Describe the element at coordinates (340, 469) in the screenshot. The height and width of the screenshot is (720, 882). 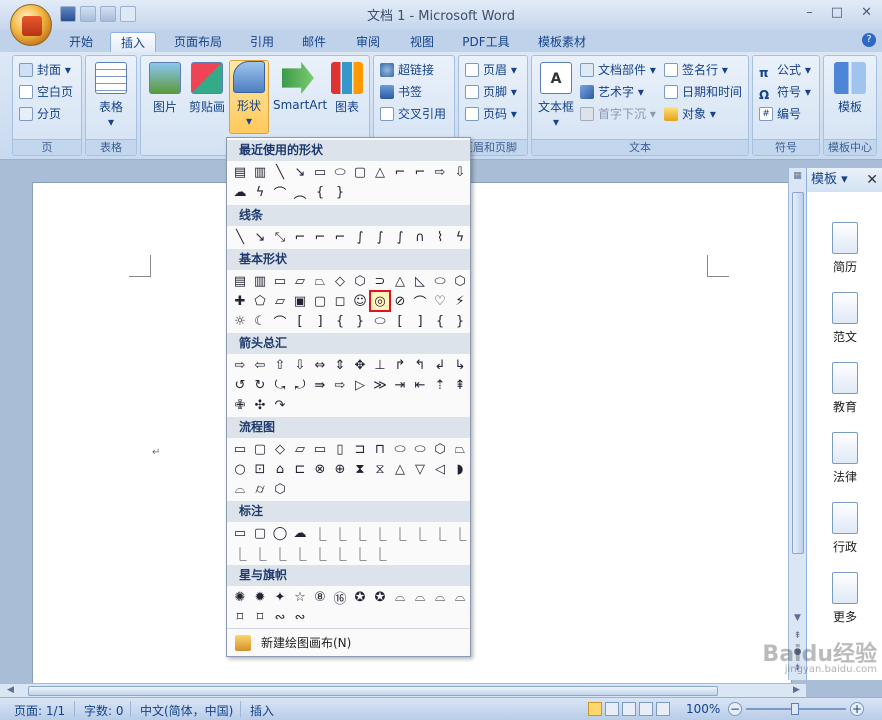
I see `flowchart-shape-icon: ⊕` at that location.